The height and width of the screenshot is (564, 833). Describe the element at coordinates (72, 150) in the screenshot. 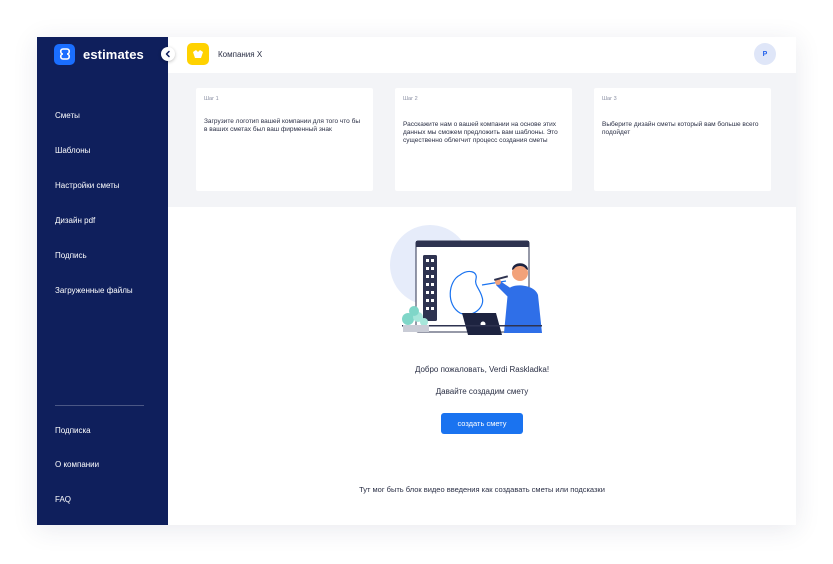

I see `sidebar-item-templates: Шаблоны` at that location.